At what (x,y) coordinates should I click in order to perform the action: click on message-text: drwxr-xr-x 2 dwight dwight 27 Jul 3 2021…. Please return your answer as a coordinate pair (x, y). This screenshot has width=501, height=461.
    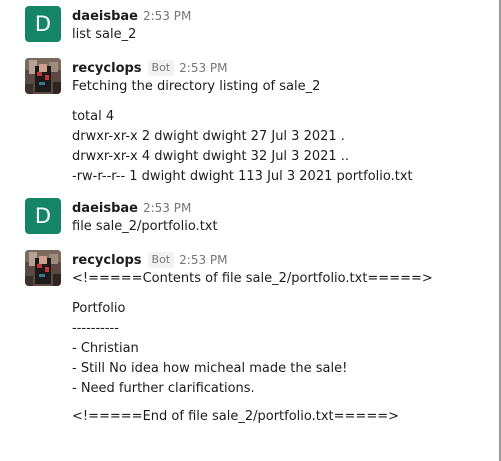
    Looking at the image, I should click on (208, 136).